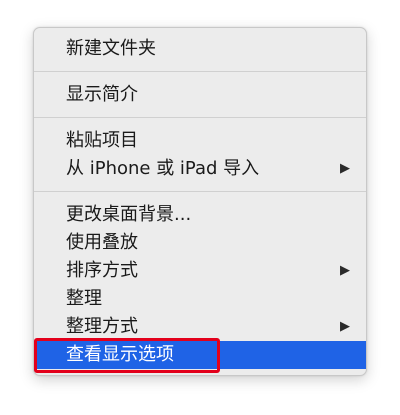 The height and width of the screenshot is (415, 400). Describe the element at coordinates (200, 141) in the screenshot. I see `menu-item-paste: 粘贴项目` at that location.